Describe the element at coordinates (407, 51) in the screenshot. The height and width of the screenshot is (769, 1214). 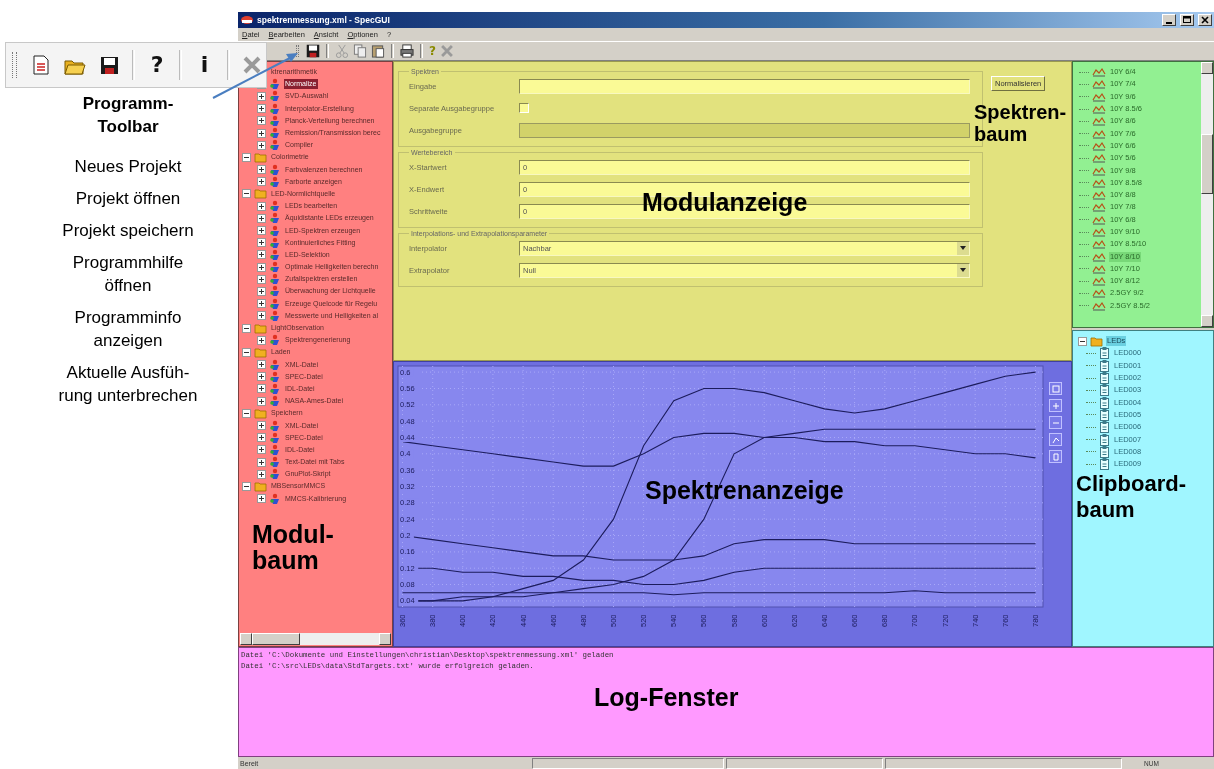
I see `print-button` at that location.